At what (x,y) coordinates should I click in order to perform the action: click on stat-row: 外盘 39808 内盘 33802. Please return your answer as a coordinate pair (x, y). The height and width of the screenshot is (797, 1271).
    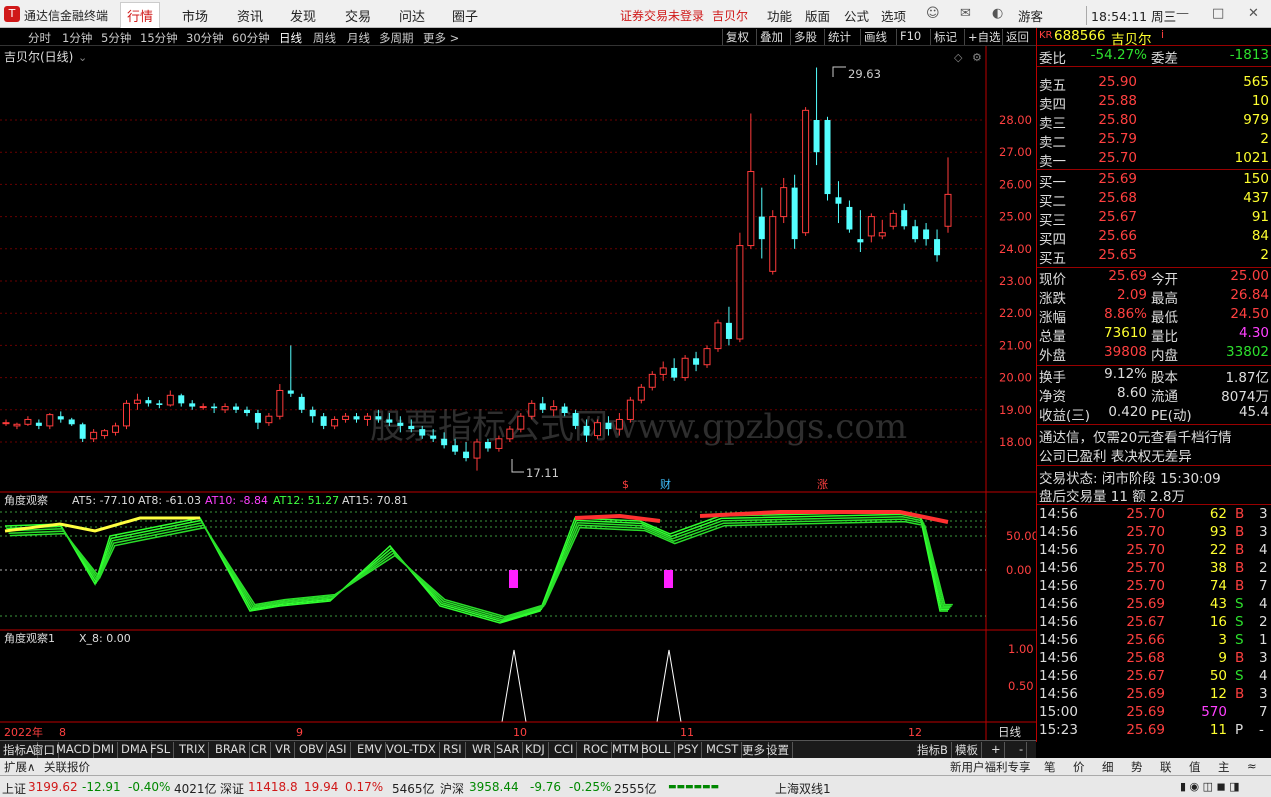
    Looking at the image, I should click on (1154, 354).